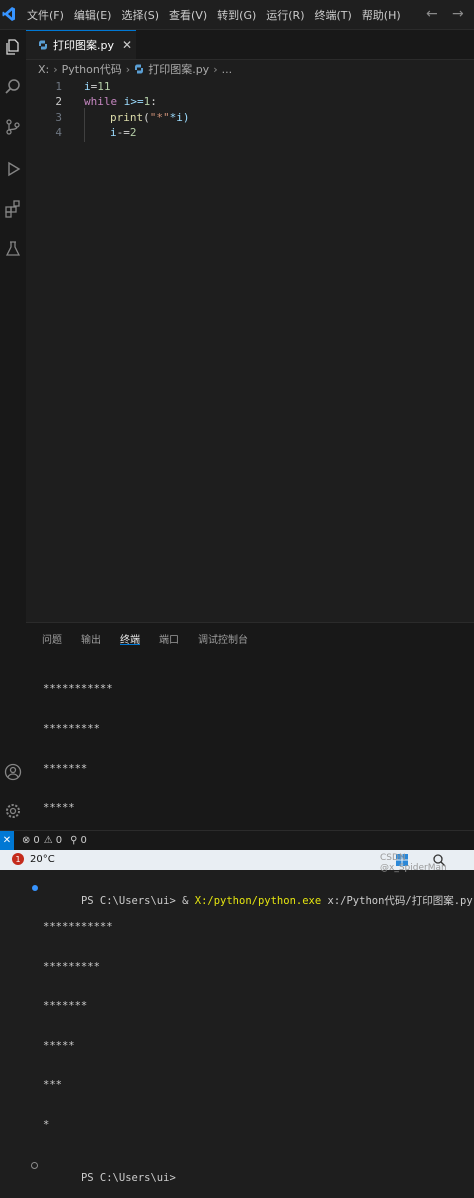  What do you see at coordinates (13, 47) in the screenshot?
I see `explorer-icon` at bounding box center [13, 47].